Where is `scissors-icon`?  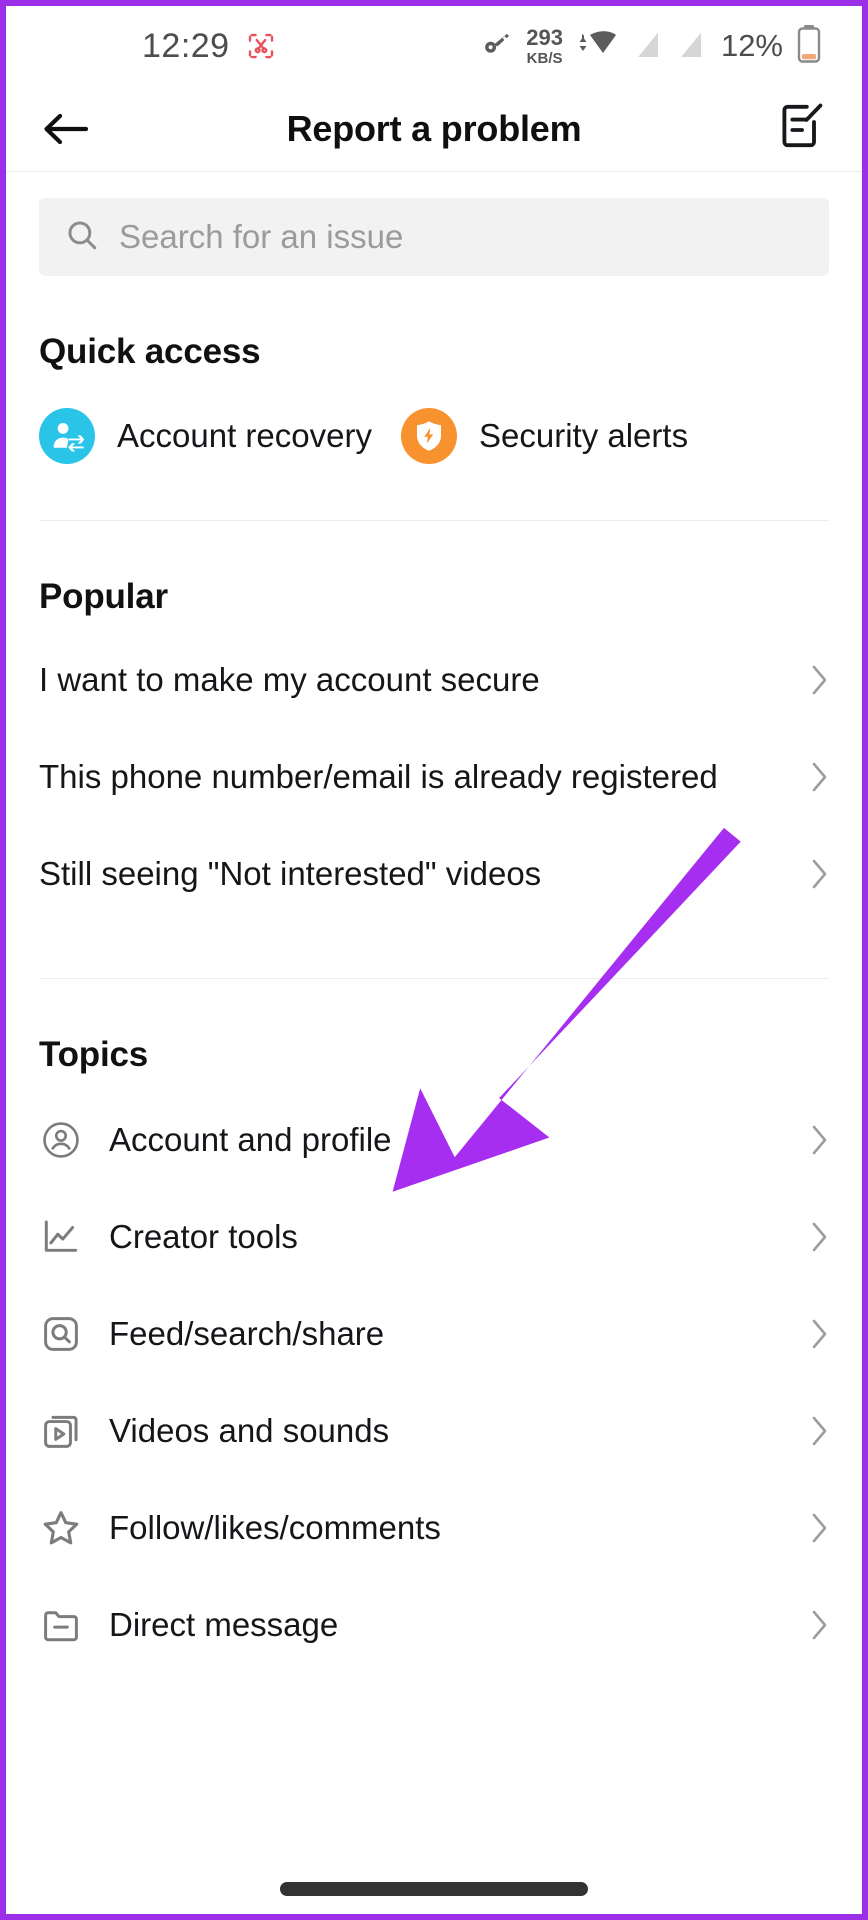
scissors-icon is located at coordinates (261, 46).